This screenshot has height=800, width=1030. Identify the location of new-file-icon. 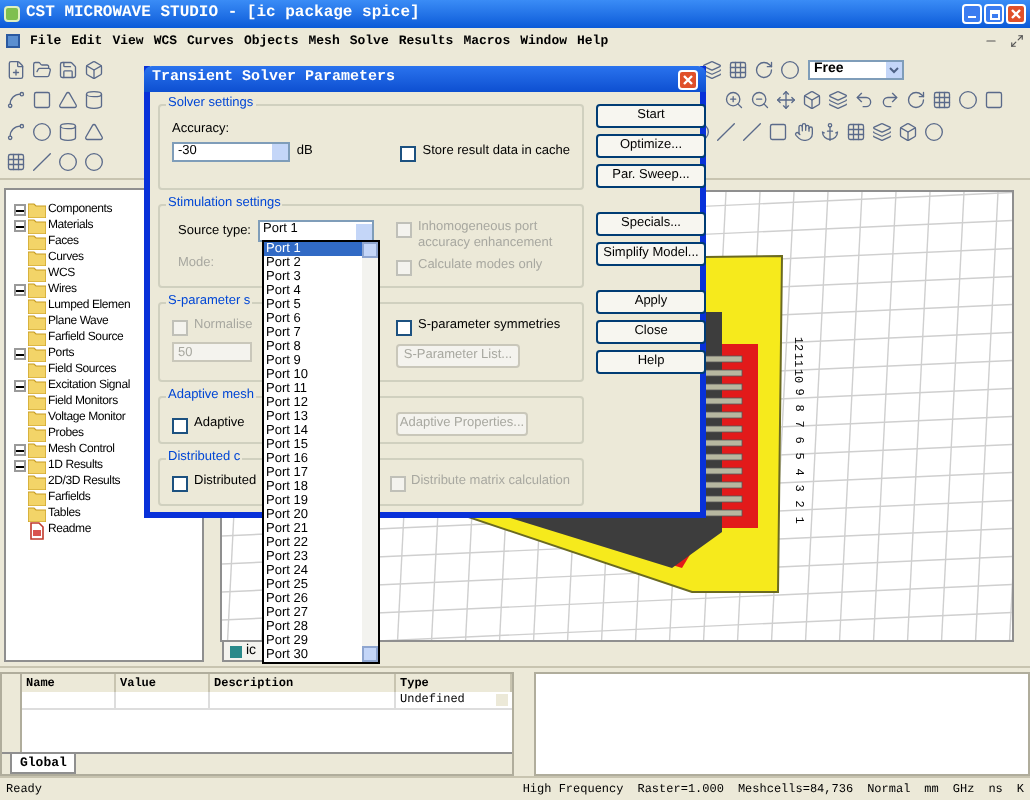
(16, 69).